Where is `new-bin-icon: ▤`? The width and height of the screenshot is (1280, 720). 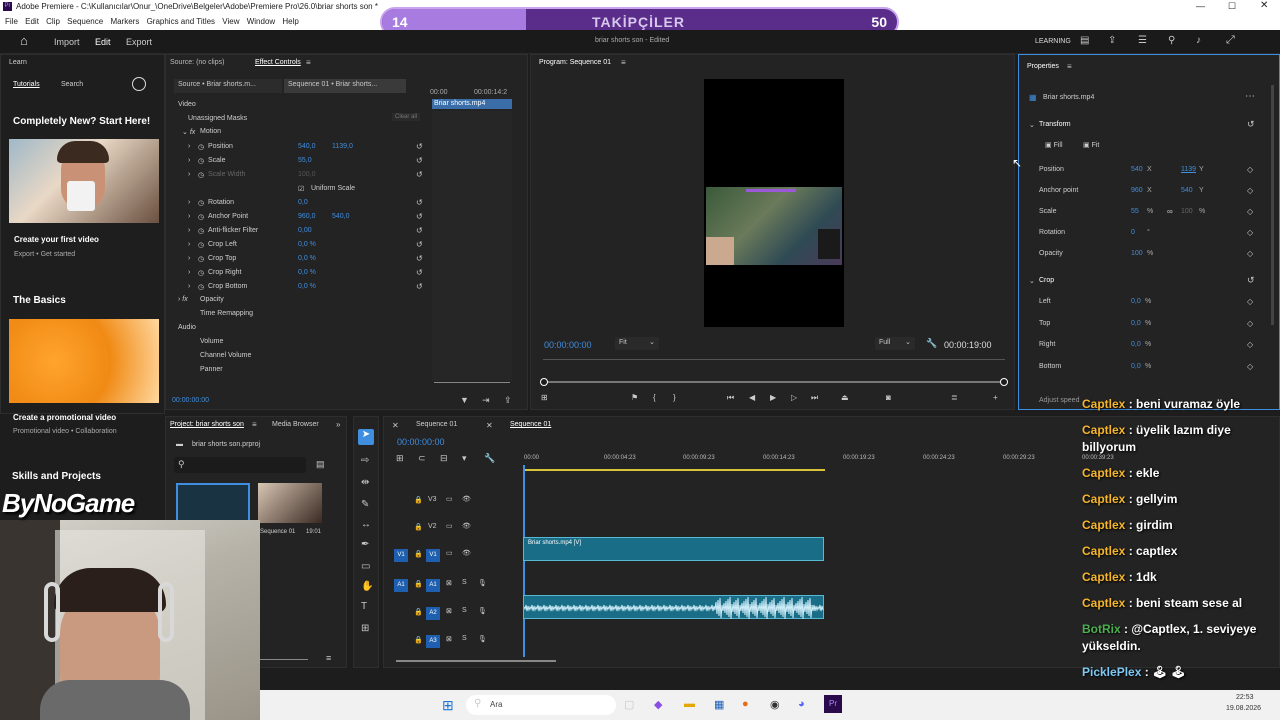 new-bin-icon: ▤ is located at coordinates (320, 464).